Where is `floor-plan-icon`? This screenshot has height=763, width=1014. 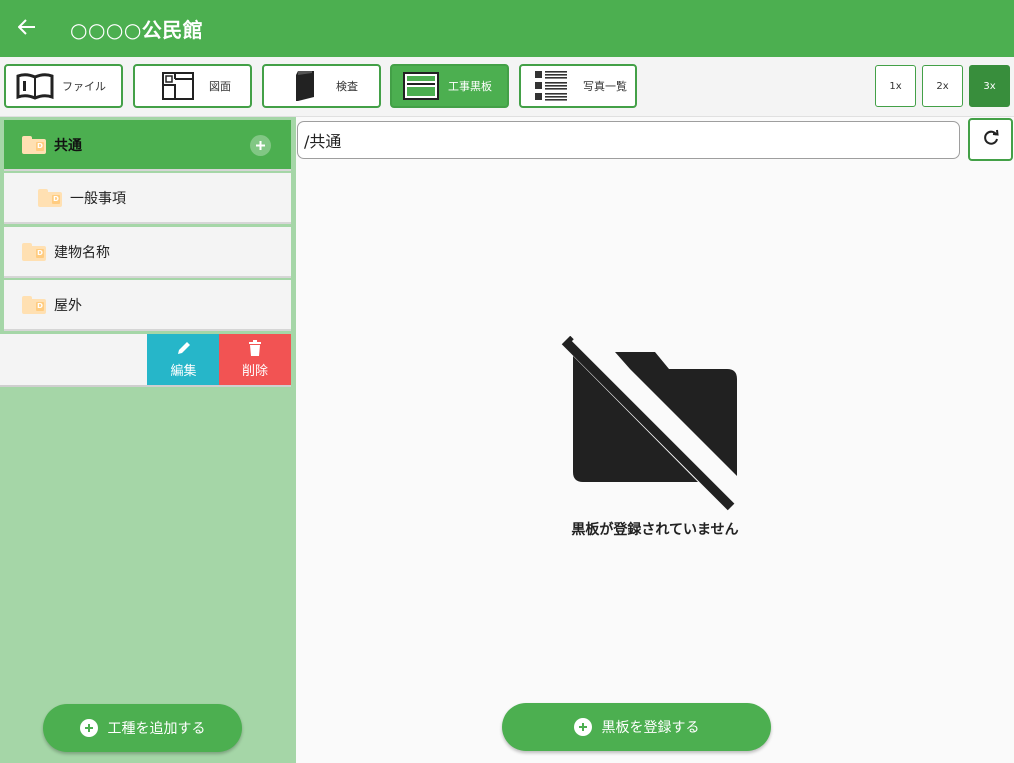
floor-plan-icon is located at coordinates (178, 86).